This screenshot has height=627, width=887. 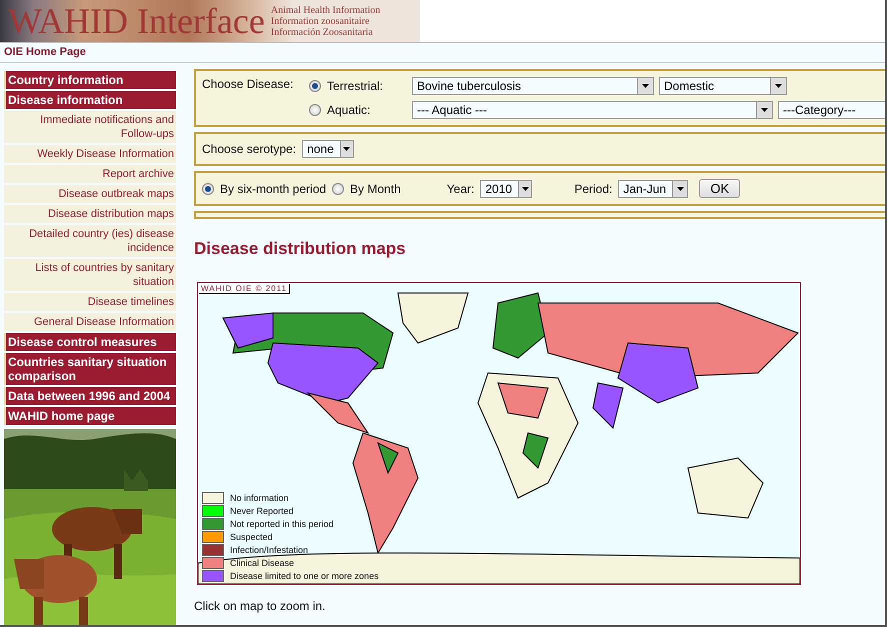 I want to click on sidebar-link: Disease distribution maps, so click(x=90, y=214).